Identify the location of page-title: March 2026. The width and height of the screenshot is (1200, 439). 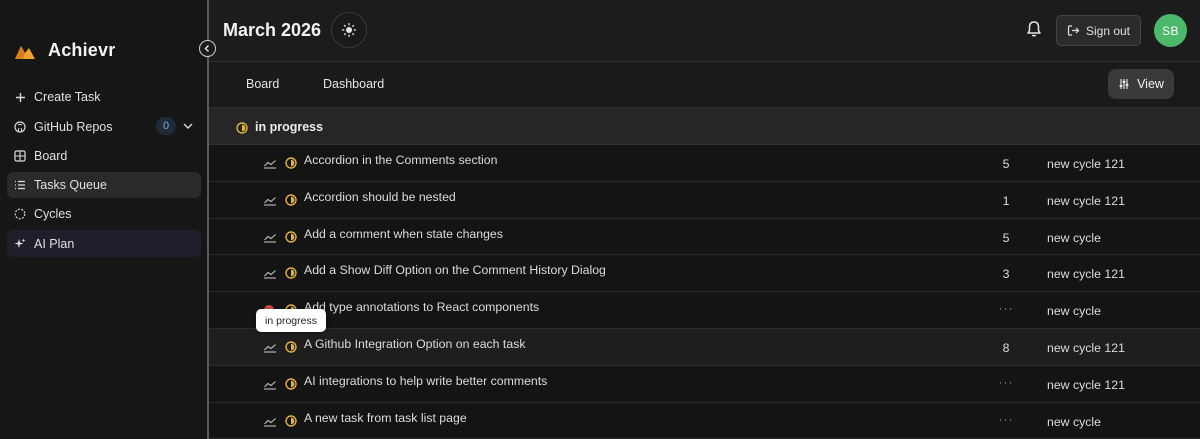
(272, 30).